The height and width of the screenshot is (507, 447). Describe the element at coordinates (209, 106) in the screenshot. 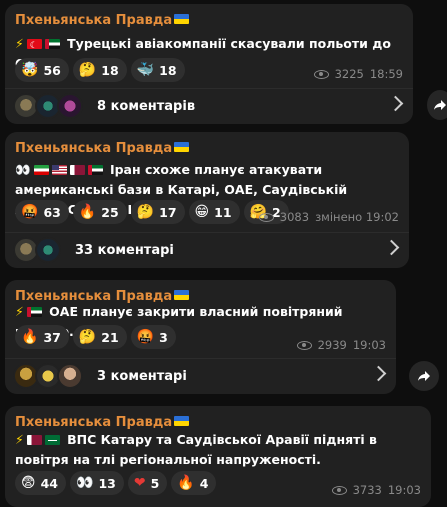

I see `comments-button: 8 коментарів` at that location.